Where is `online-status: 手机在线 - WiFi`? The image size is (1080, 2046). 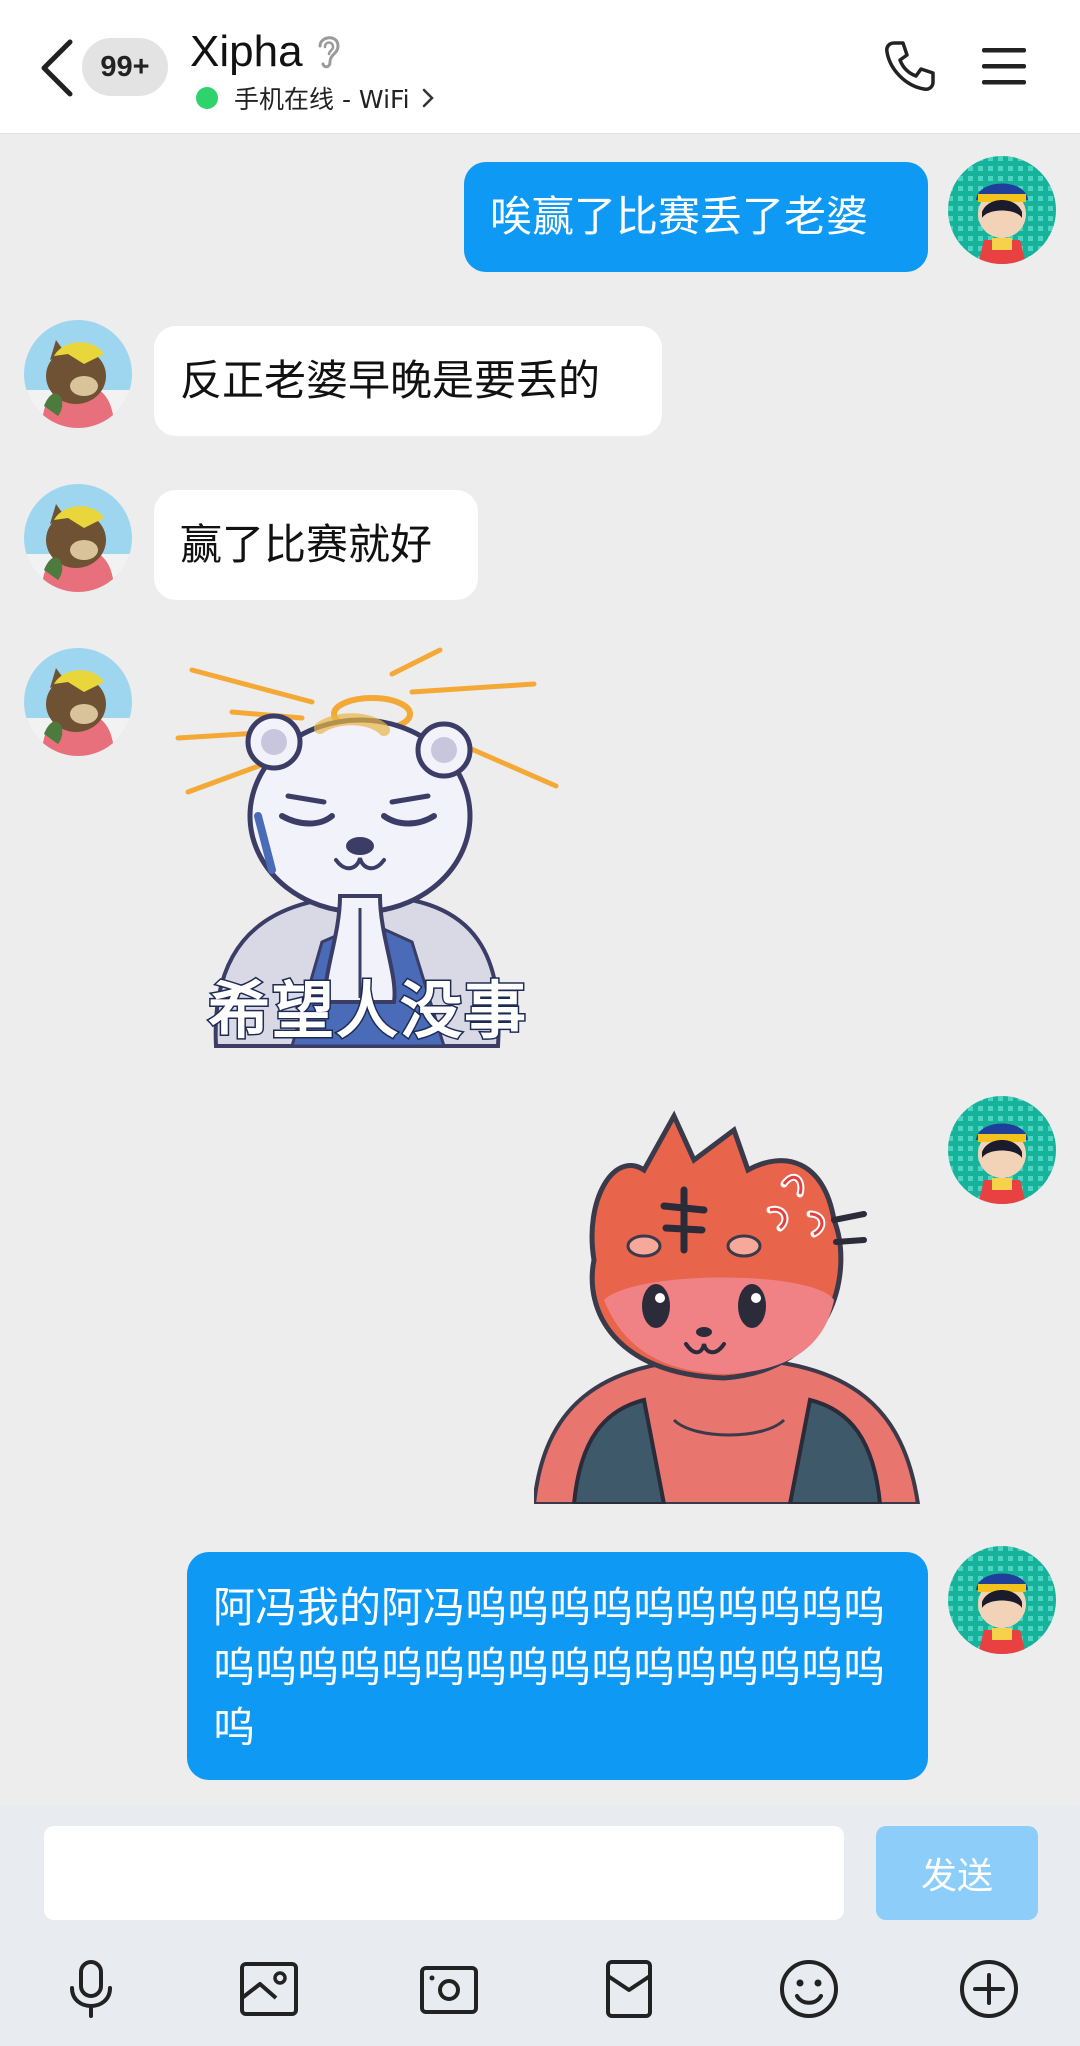 online-status: 手机在线 - WiFi is located at coordinates (316, 98).